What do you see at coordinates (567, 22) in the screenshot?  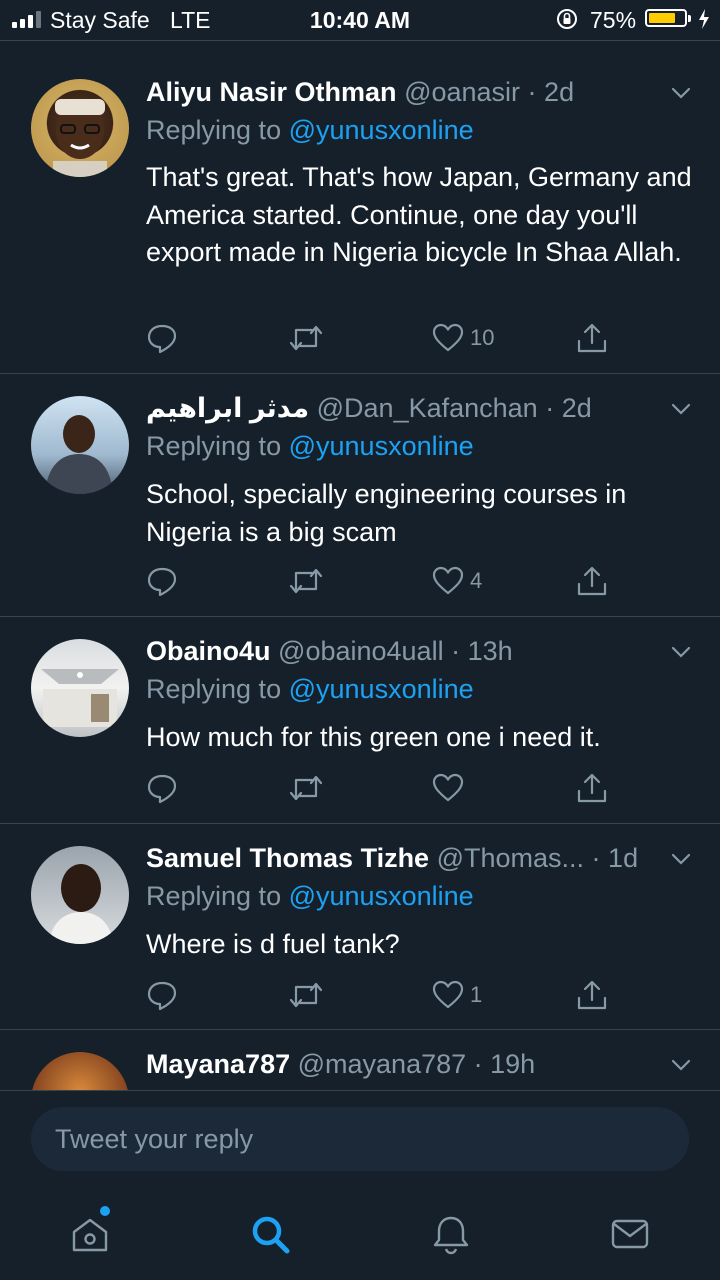 I see `rotation-lock-icon` at bounding box center [567, 22].